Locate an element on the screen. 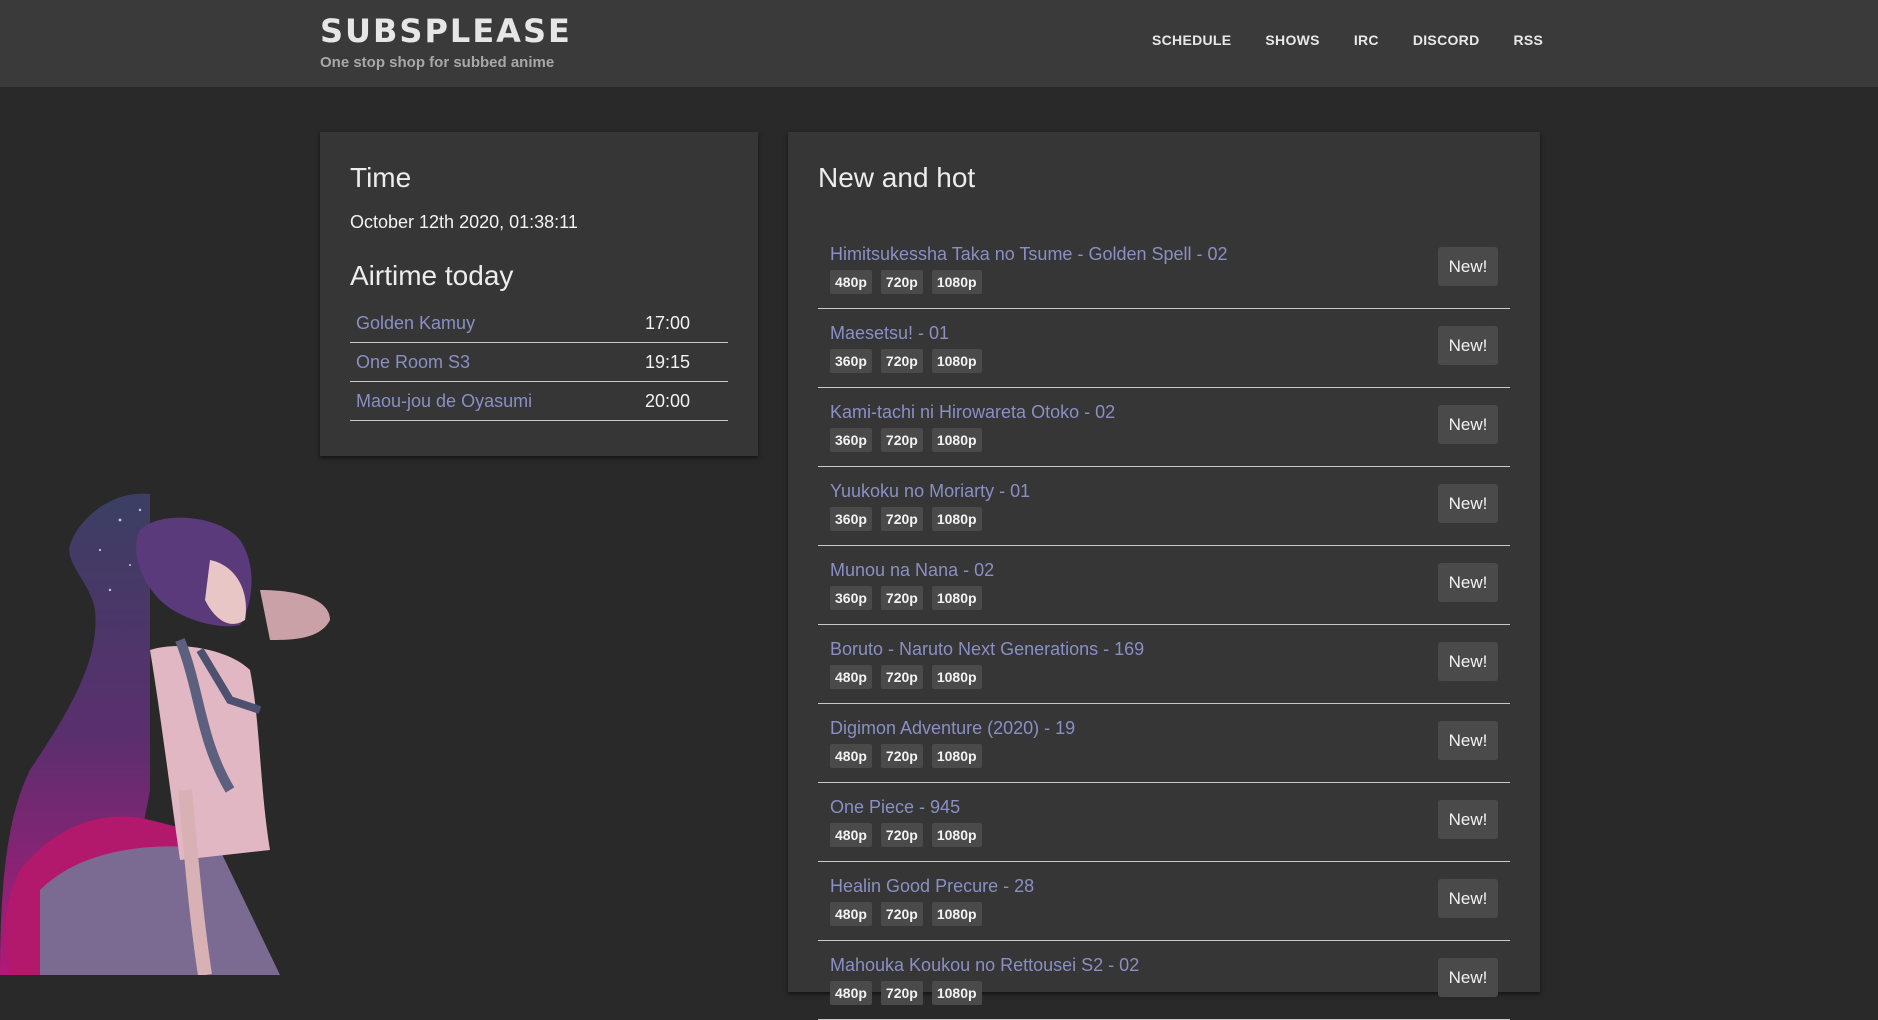 The width and height of the screenshot is (1878, 1020). nav-schedule: SCHEDULE is located at coordinates (1191, 40).